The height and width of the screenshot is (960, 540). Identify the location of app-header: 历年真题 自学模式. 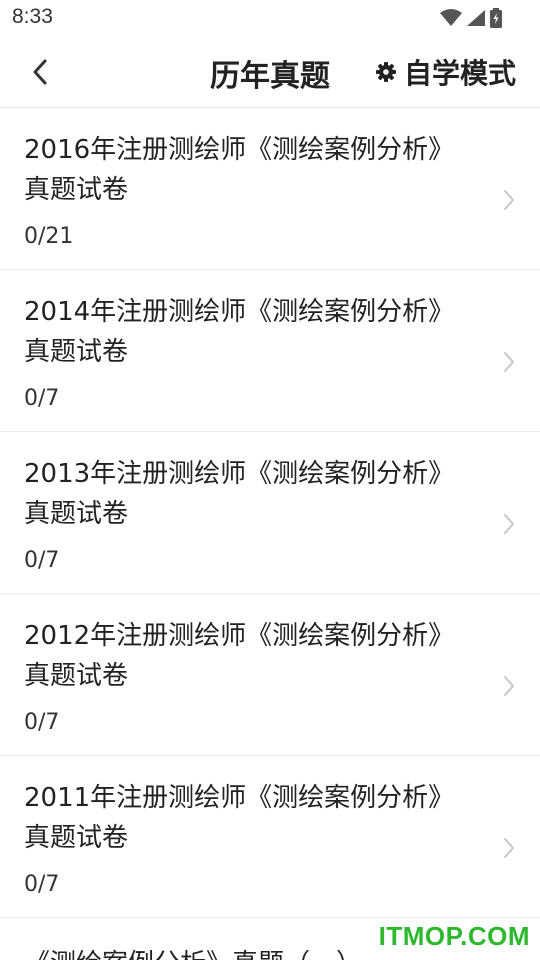
(270, 72).